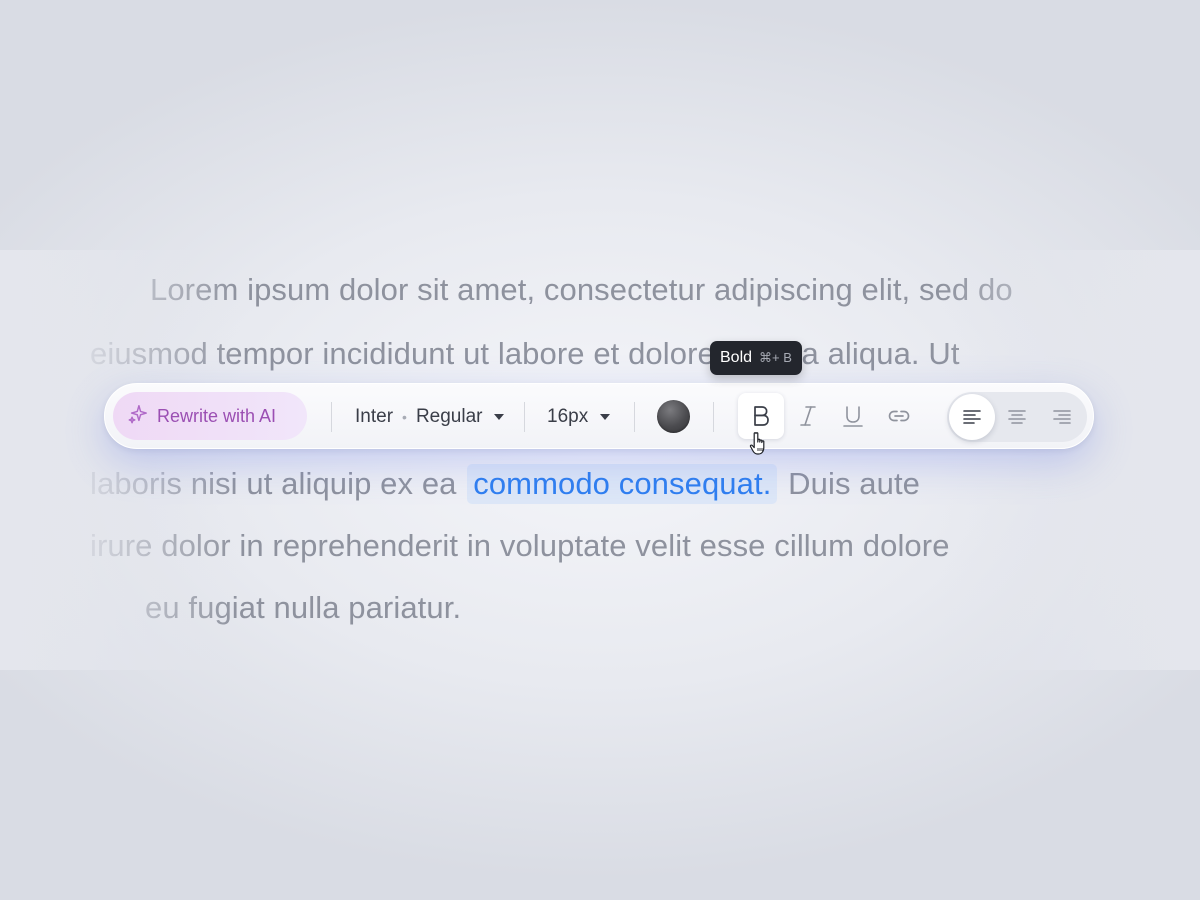 This screenshot has width=1200, height=900. I want to click on align-right-icon, so click(1062, 417).